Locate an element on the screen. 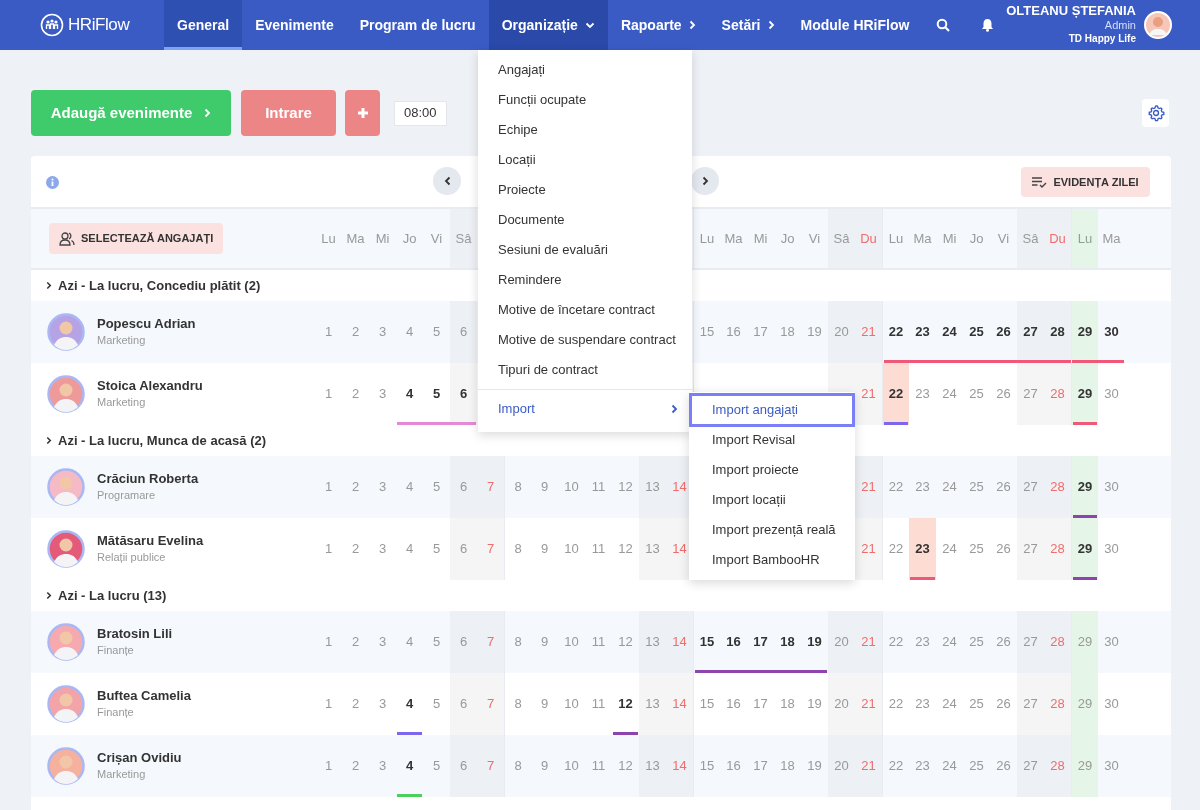 The width and height of the screenshot is (1200, 810). menu-item: Documente is located at coordinates (585, 220).